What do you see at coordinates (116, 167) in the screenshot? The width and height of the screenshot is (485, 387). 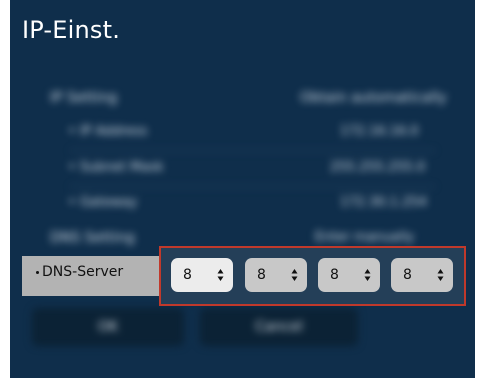 I see `subnet-mask-label: • Subnet Mask` at bounding box center [116, 167].